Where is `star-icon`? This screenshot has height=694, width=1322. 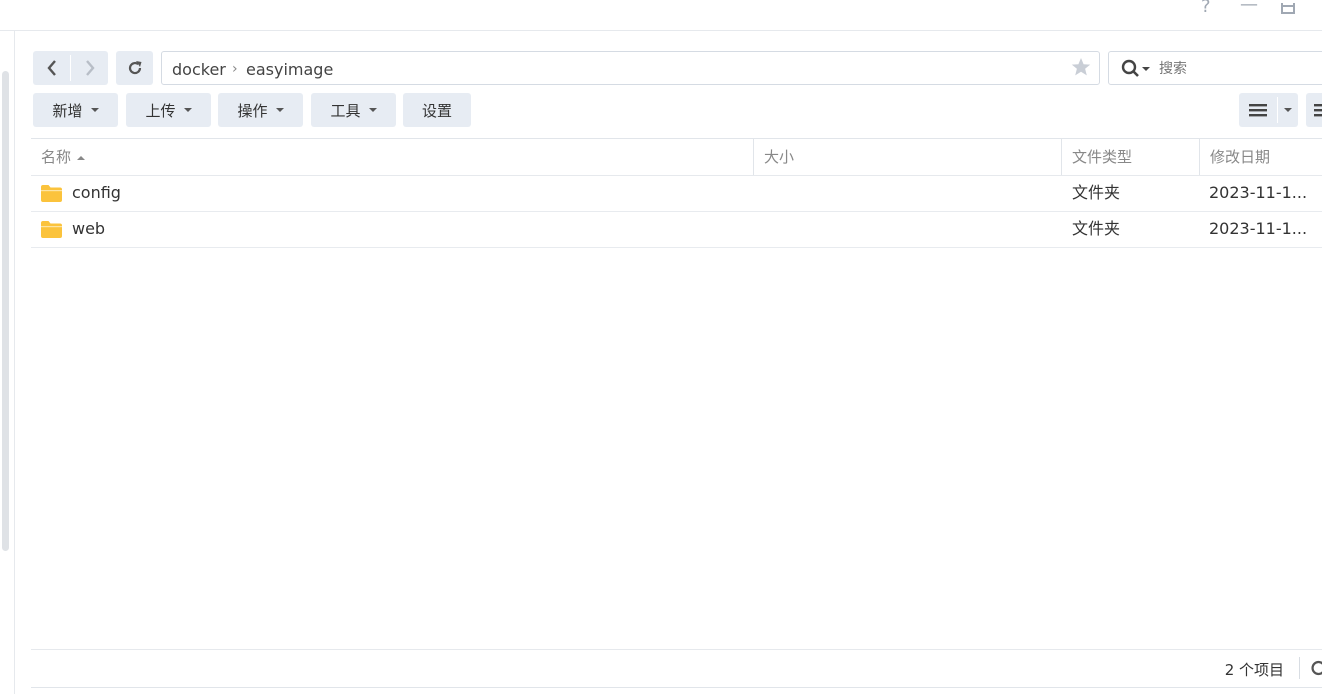
star-icon is located at coordinates (1081, 67).